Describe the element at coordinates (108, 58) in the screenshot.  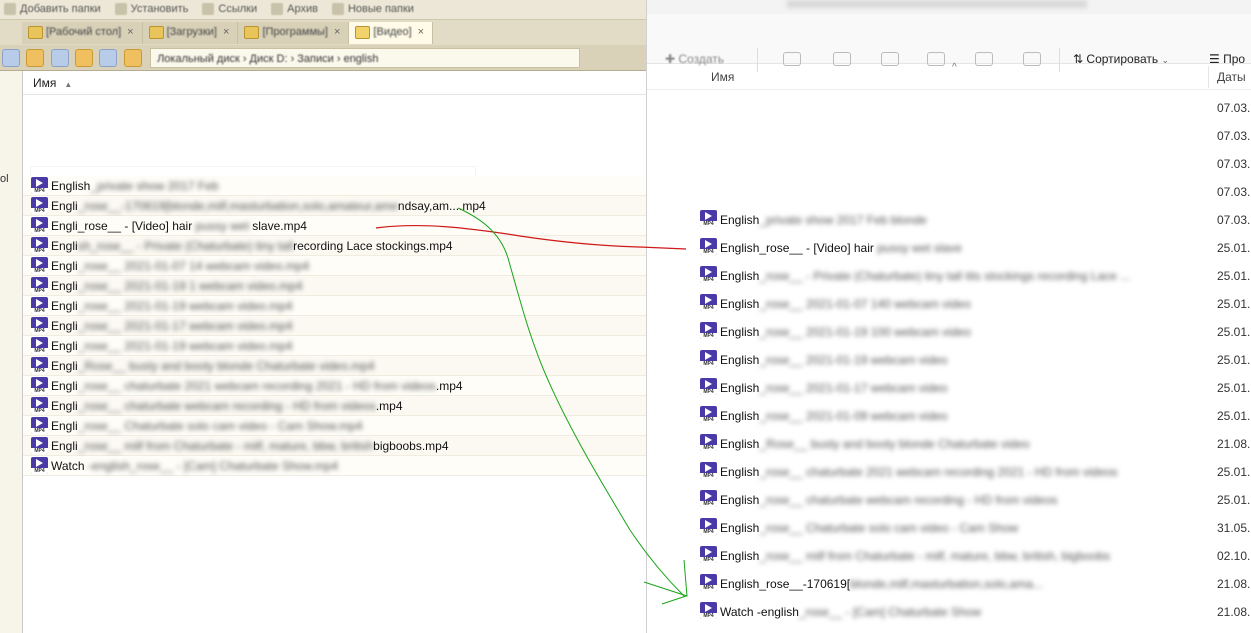
I see `home-icon` at that location.